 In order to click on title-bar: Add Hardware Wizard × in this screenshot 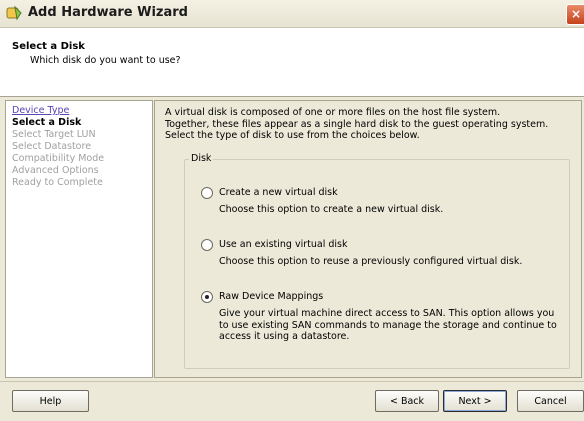, I will do `click(292, 14)`.